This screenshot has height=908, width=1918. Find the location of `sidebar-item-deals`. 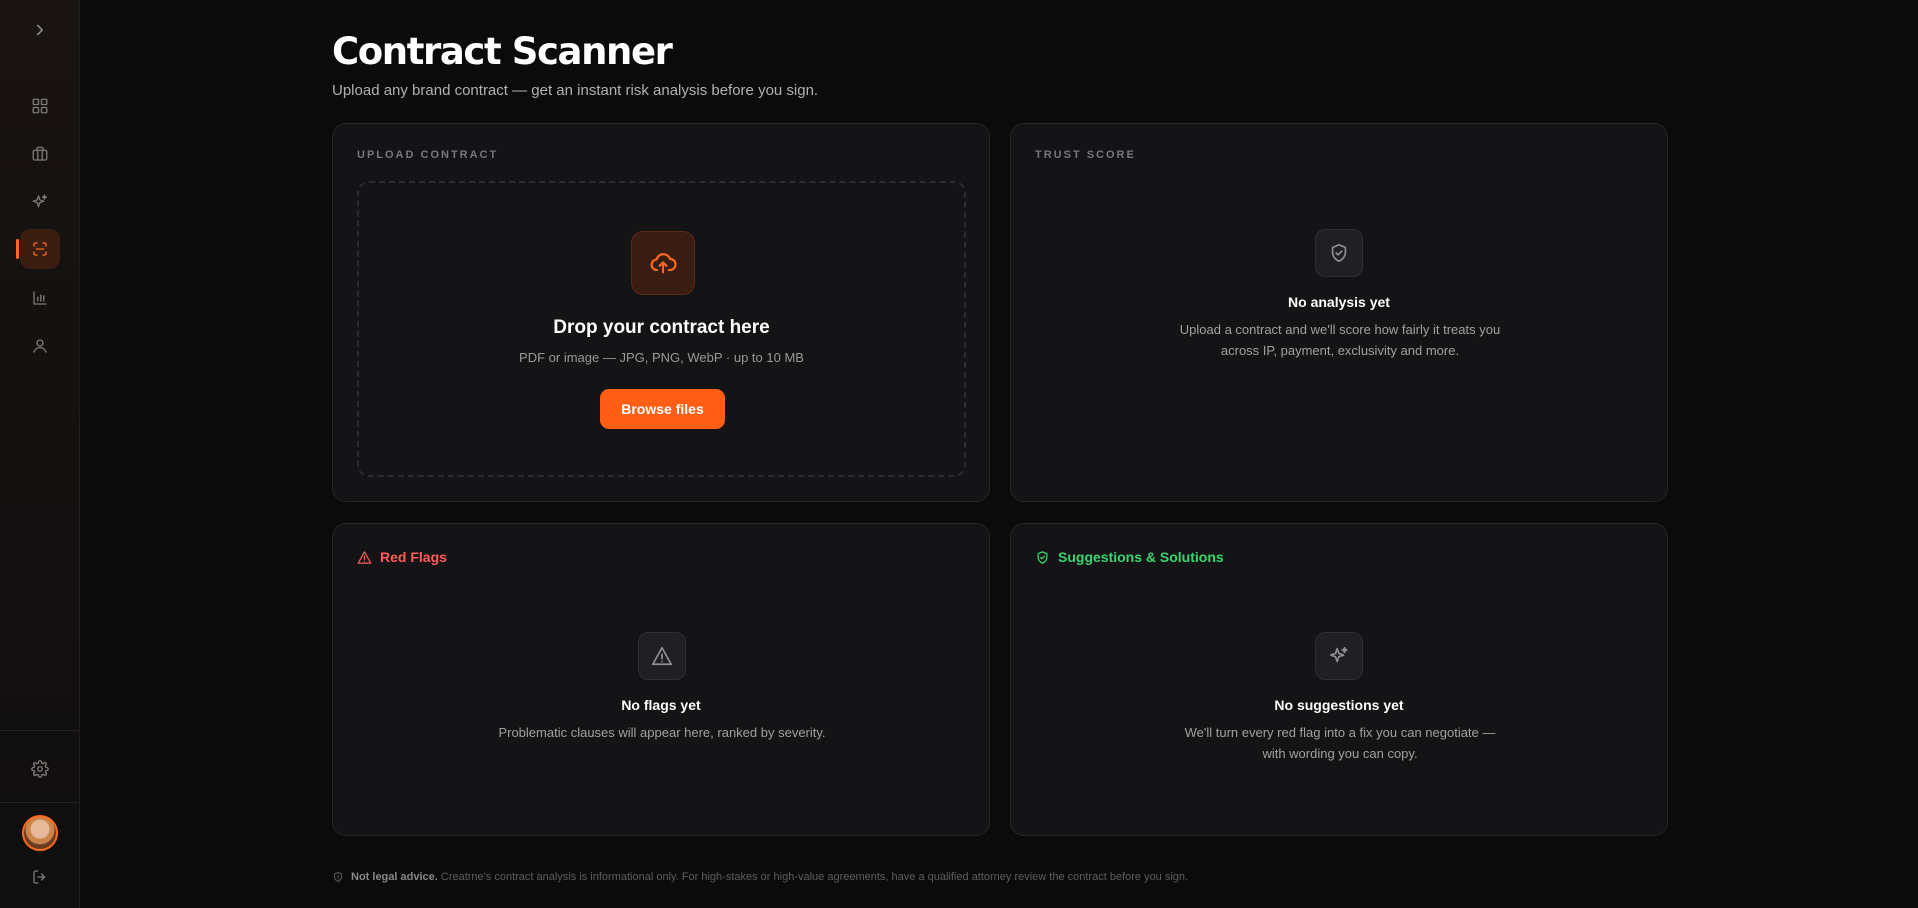

sidebar-item-deals is located at coordinates (40, 154).